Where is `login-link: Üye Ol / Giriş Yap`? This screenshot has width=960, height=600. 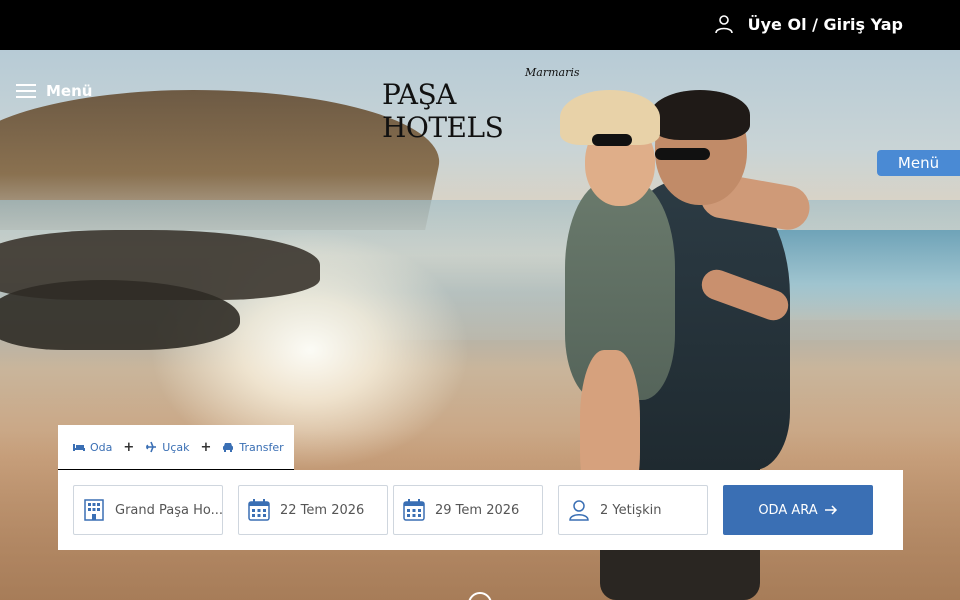 login-link: Üye Ol / Giriş Yap is located at coordinates (808, 24).